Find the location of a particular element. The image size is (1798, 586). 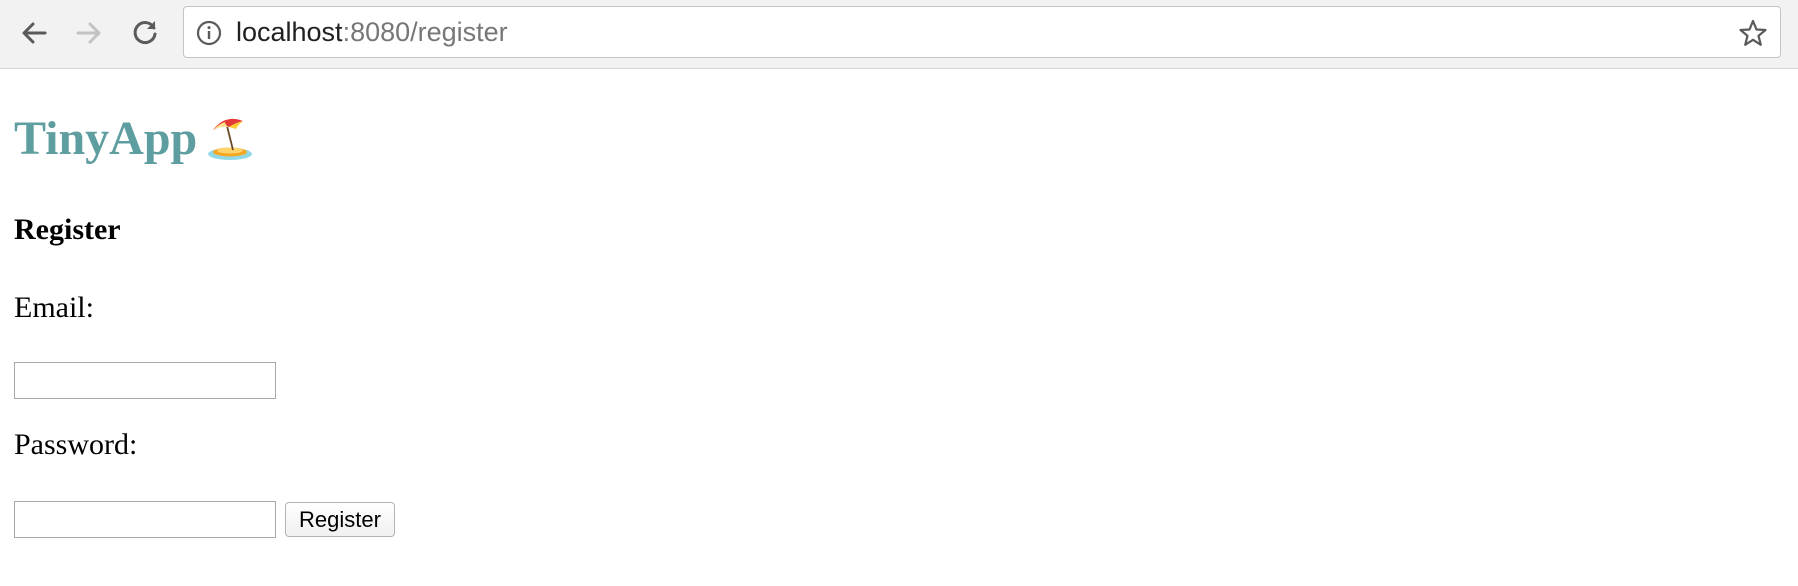

app-title: TinyApp is located at coordinates (134, 138).